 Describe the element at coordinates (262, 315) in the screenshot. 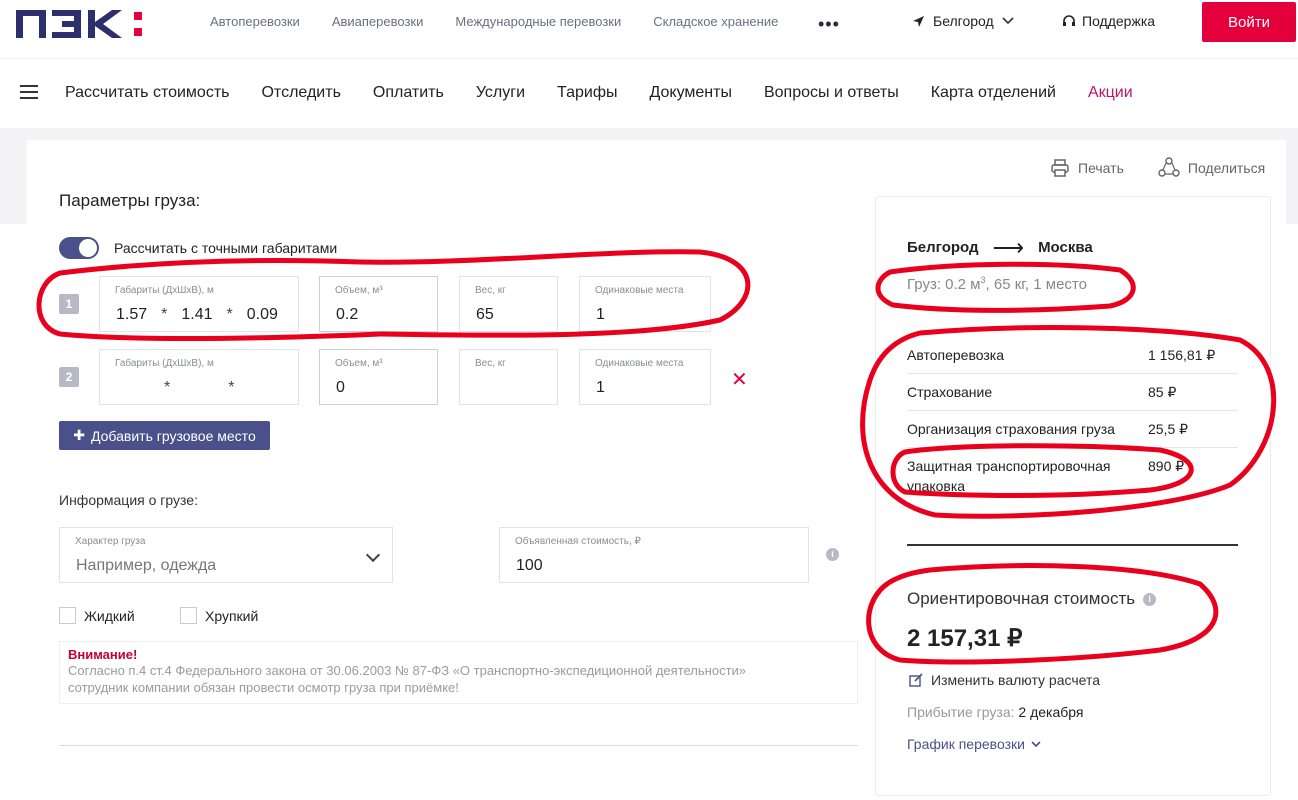

I see `height-value: 0.09` at that location.